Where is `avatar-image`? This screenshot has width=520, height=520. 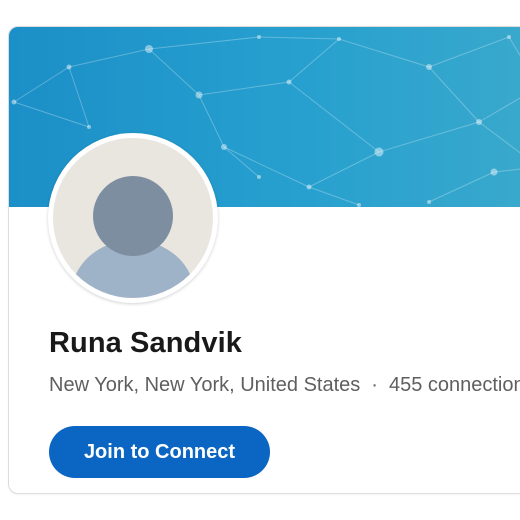 avatar-image is located at coordinates (133, 218).